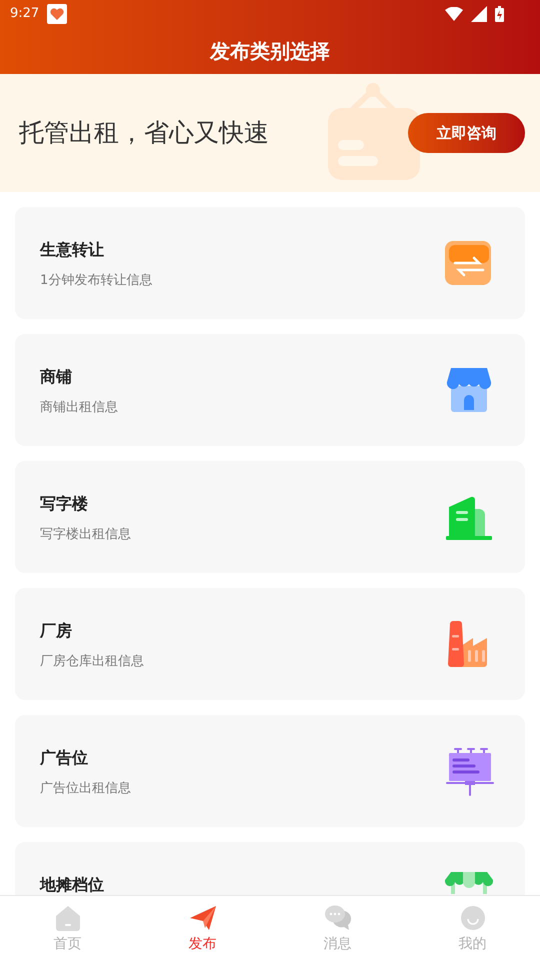  I want to click on category-card: 厂房 厂房仓库出租信息, so click(270, 644).